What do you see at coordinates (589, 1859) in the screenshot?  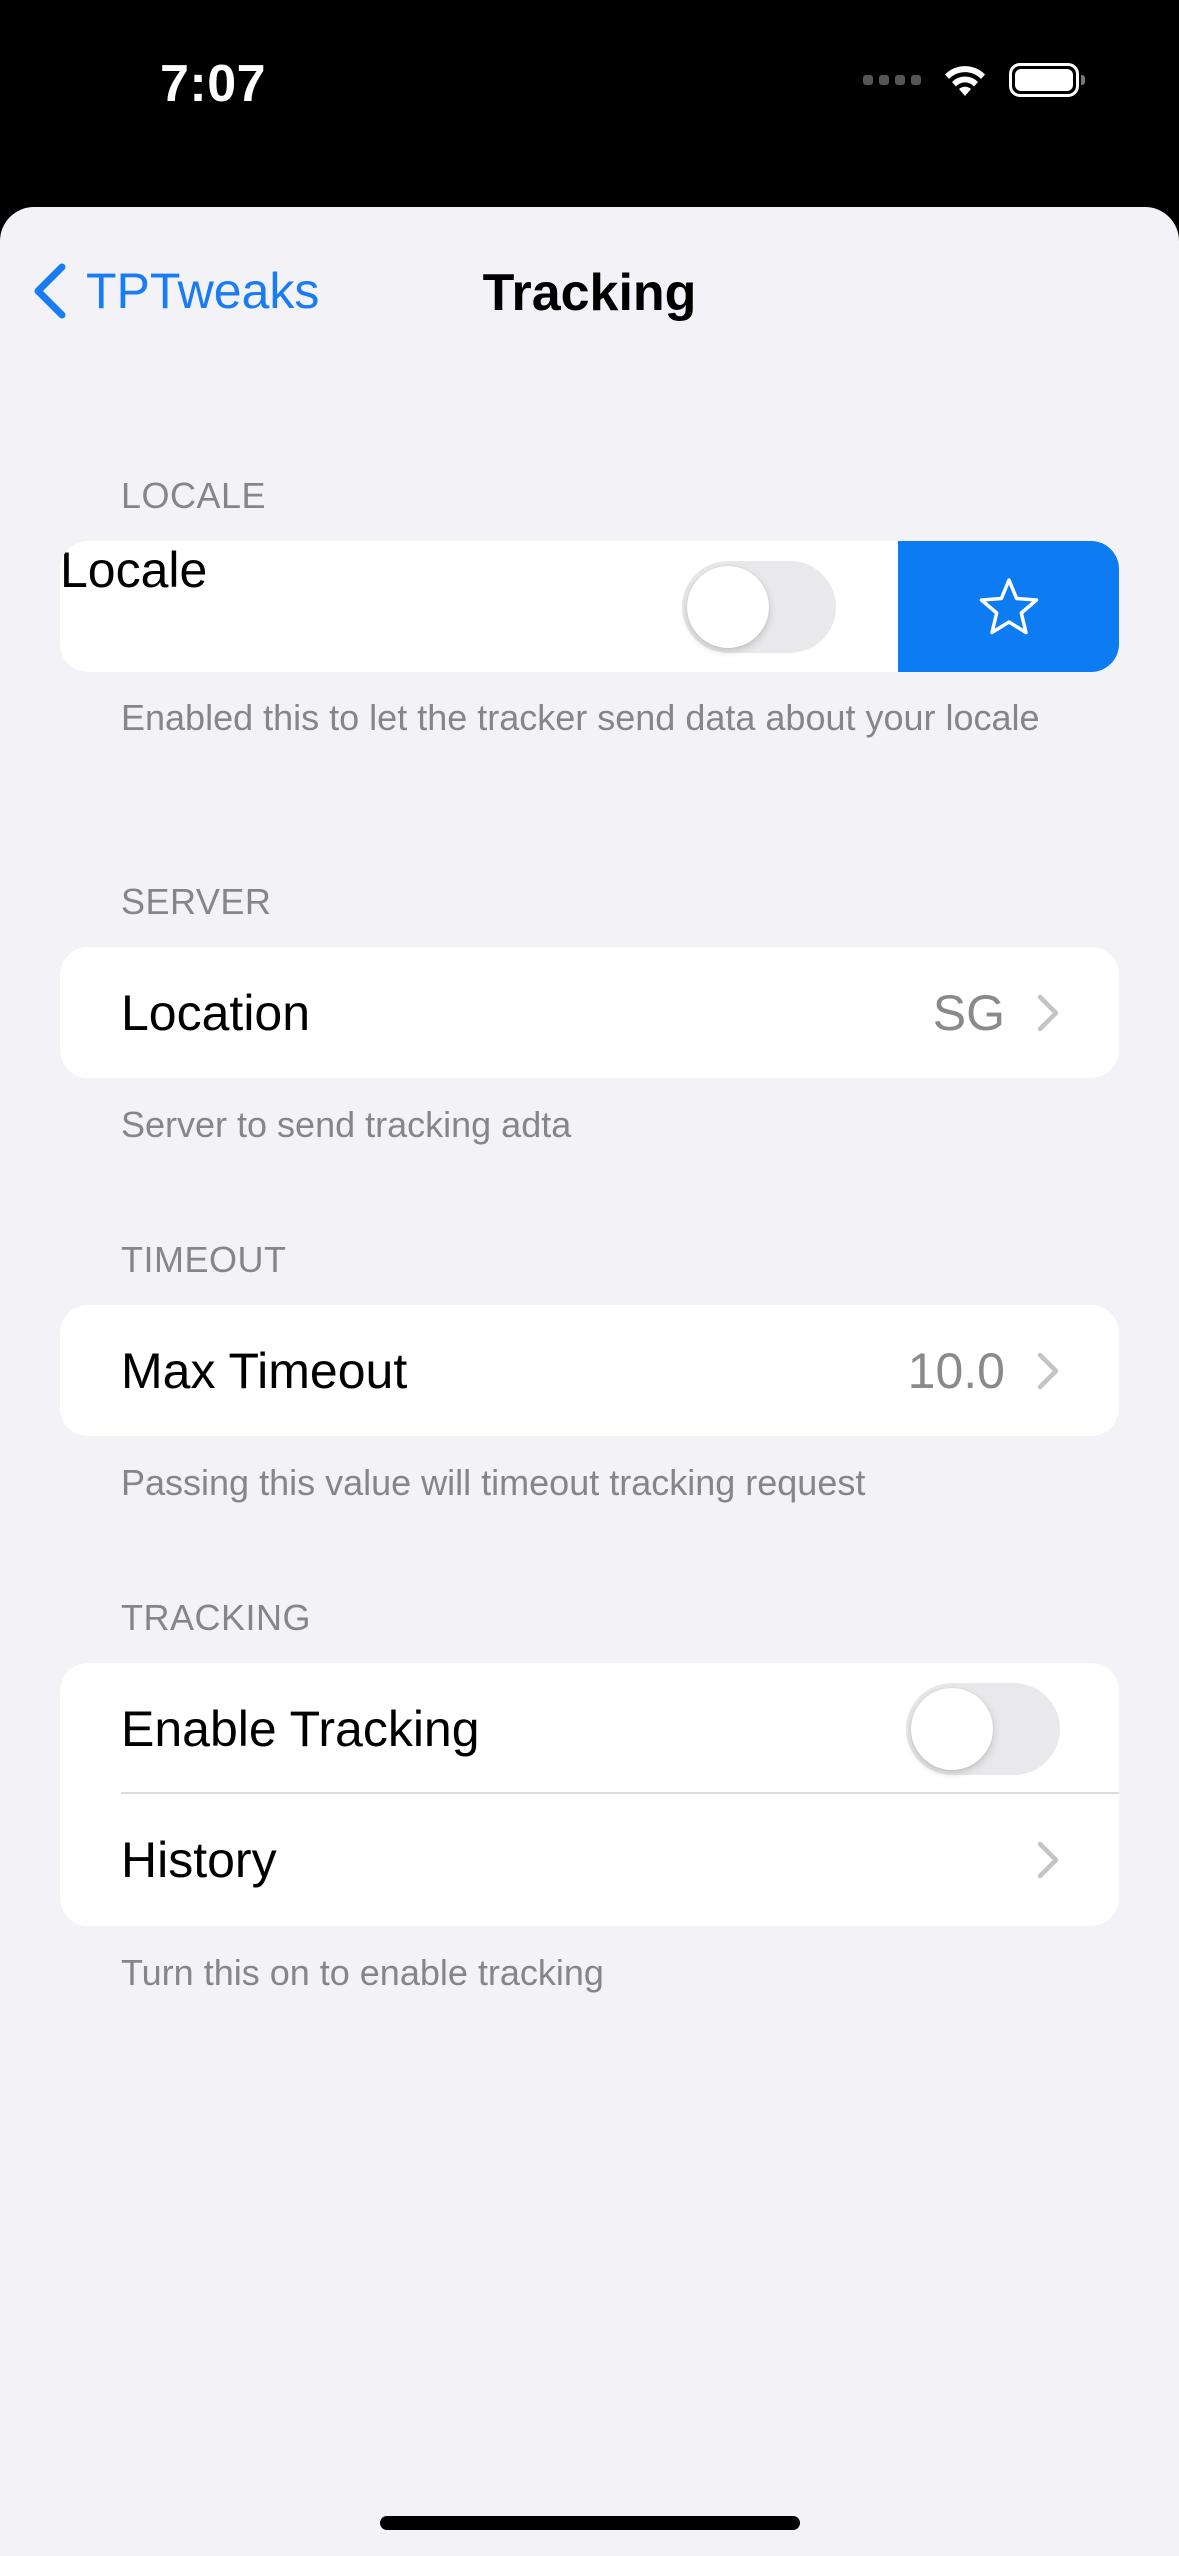 I see `history-row: History` at bounding box center [589, 1859].